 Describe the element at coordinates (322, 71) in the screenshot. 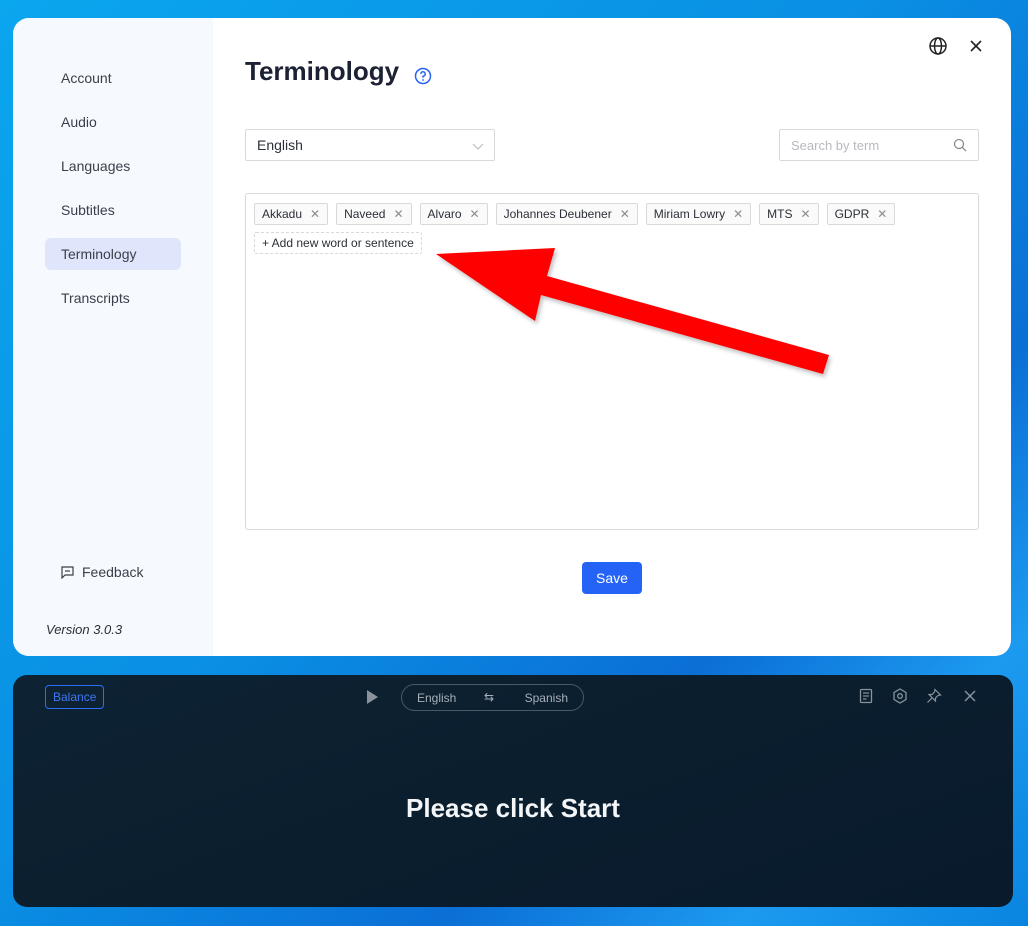

I see `page-title: Terminology` at that location.